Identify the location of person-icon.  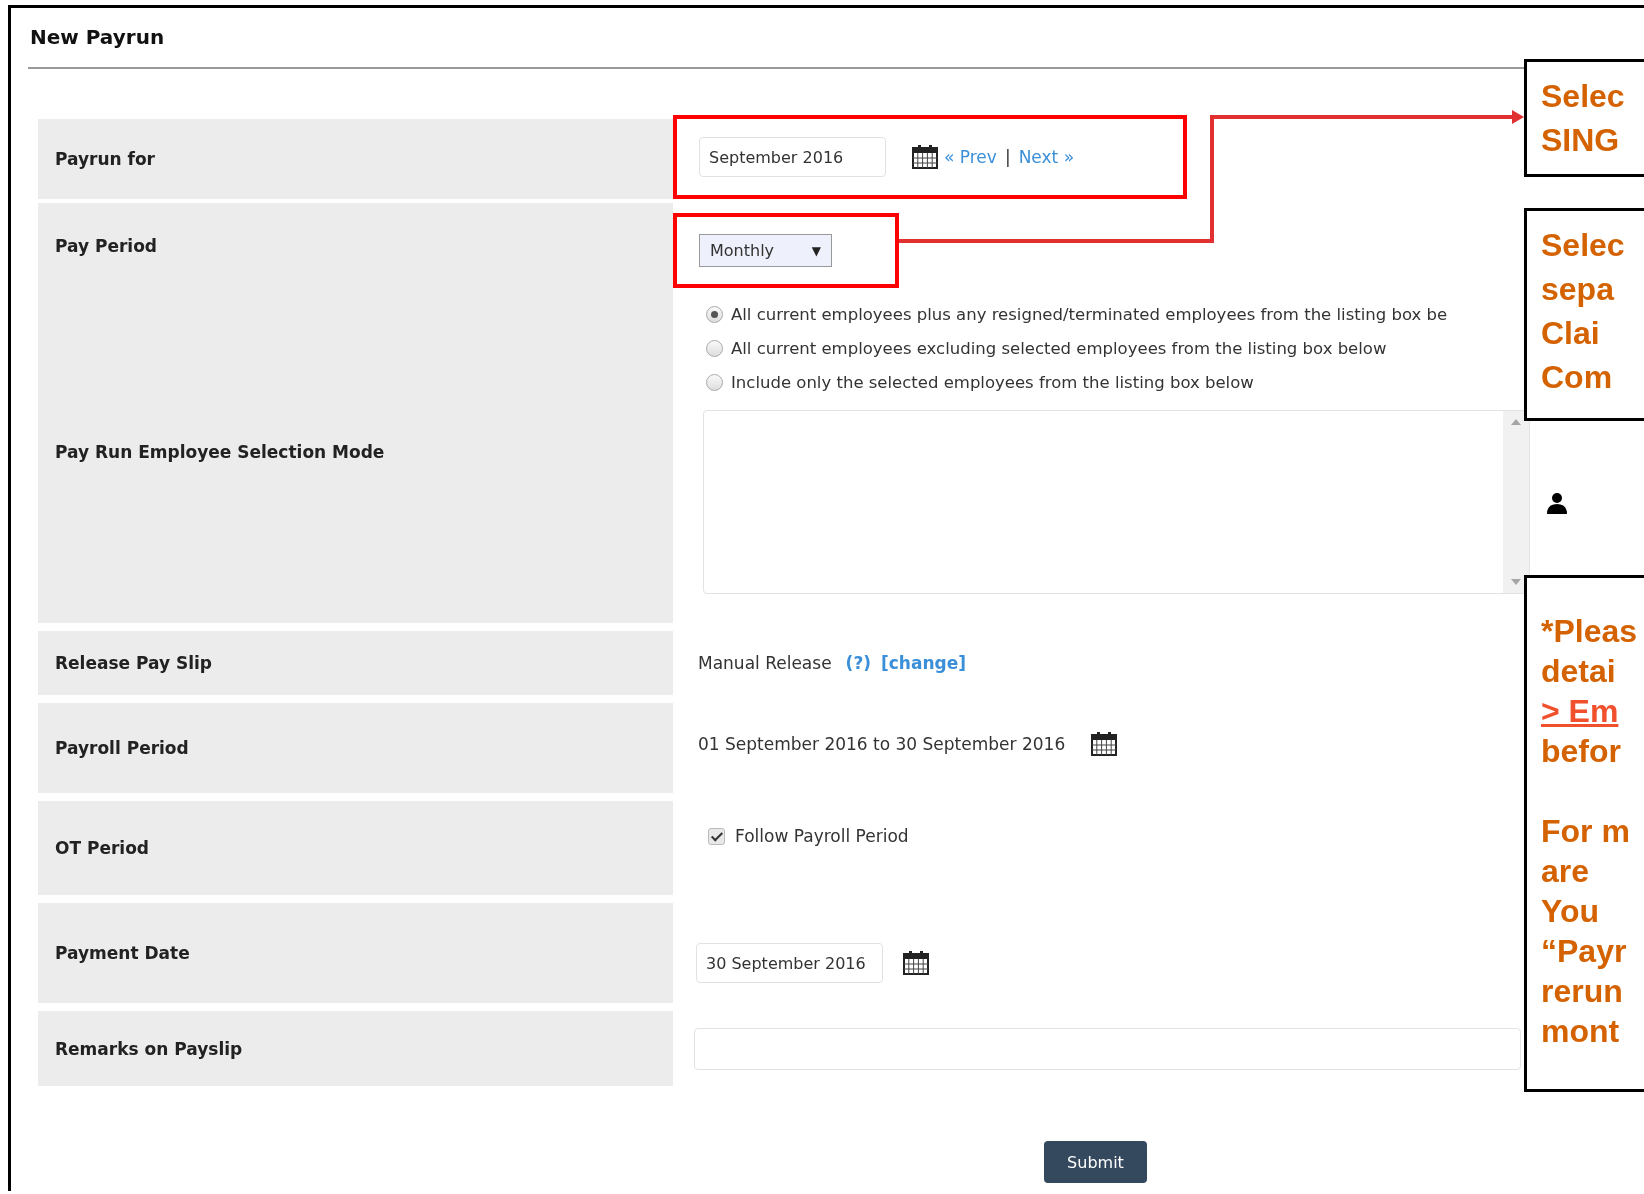
(1557, 503).